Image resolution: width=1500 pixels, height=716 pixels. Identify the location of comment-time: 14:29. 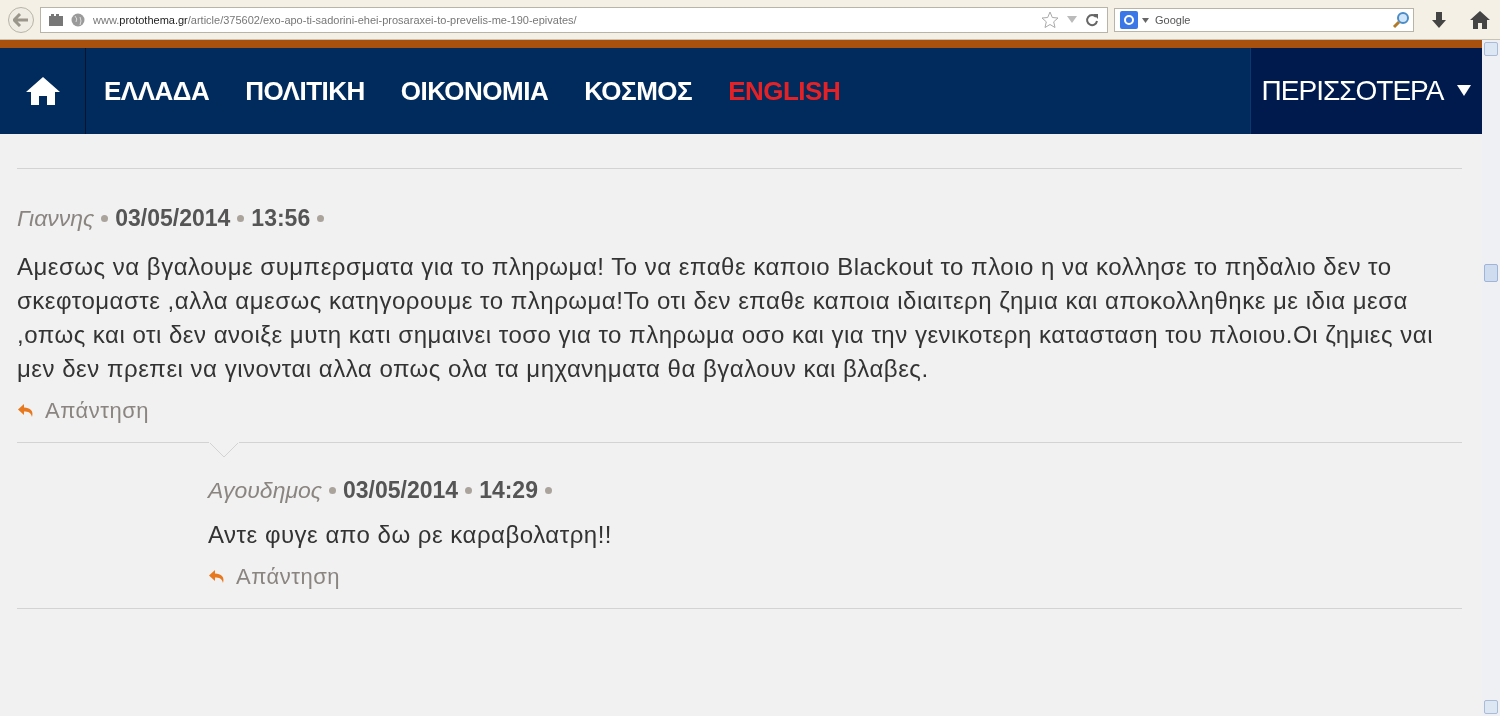
(508, 490).